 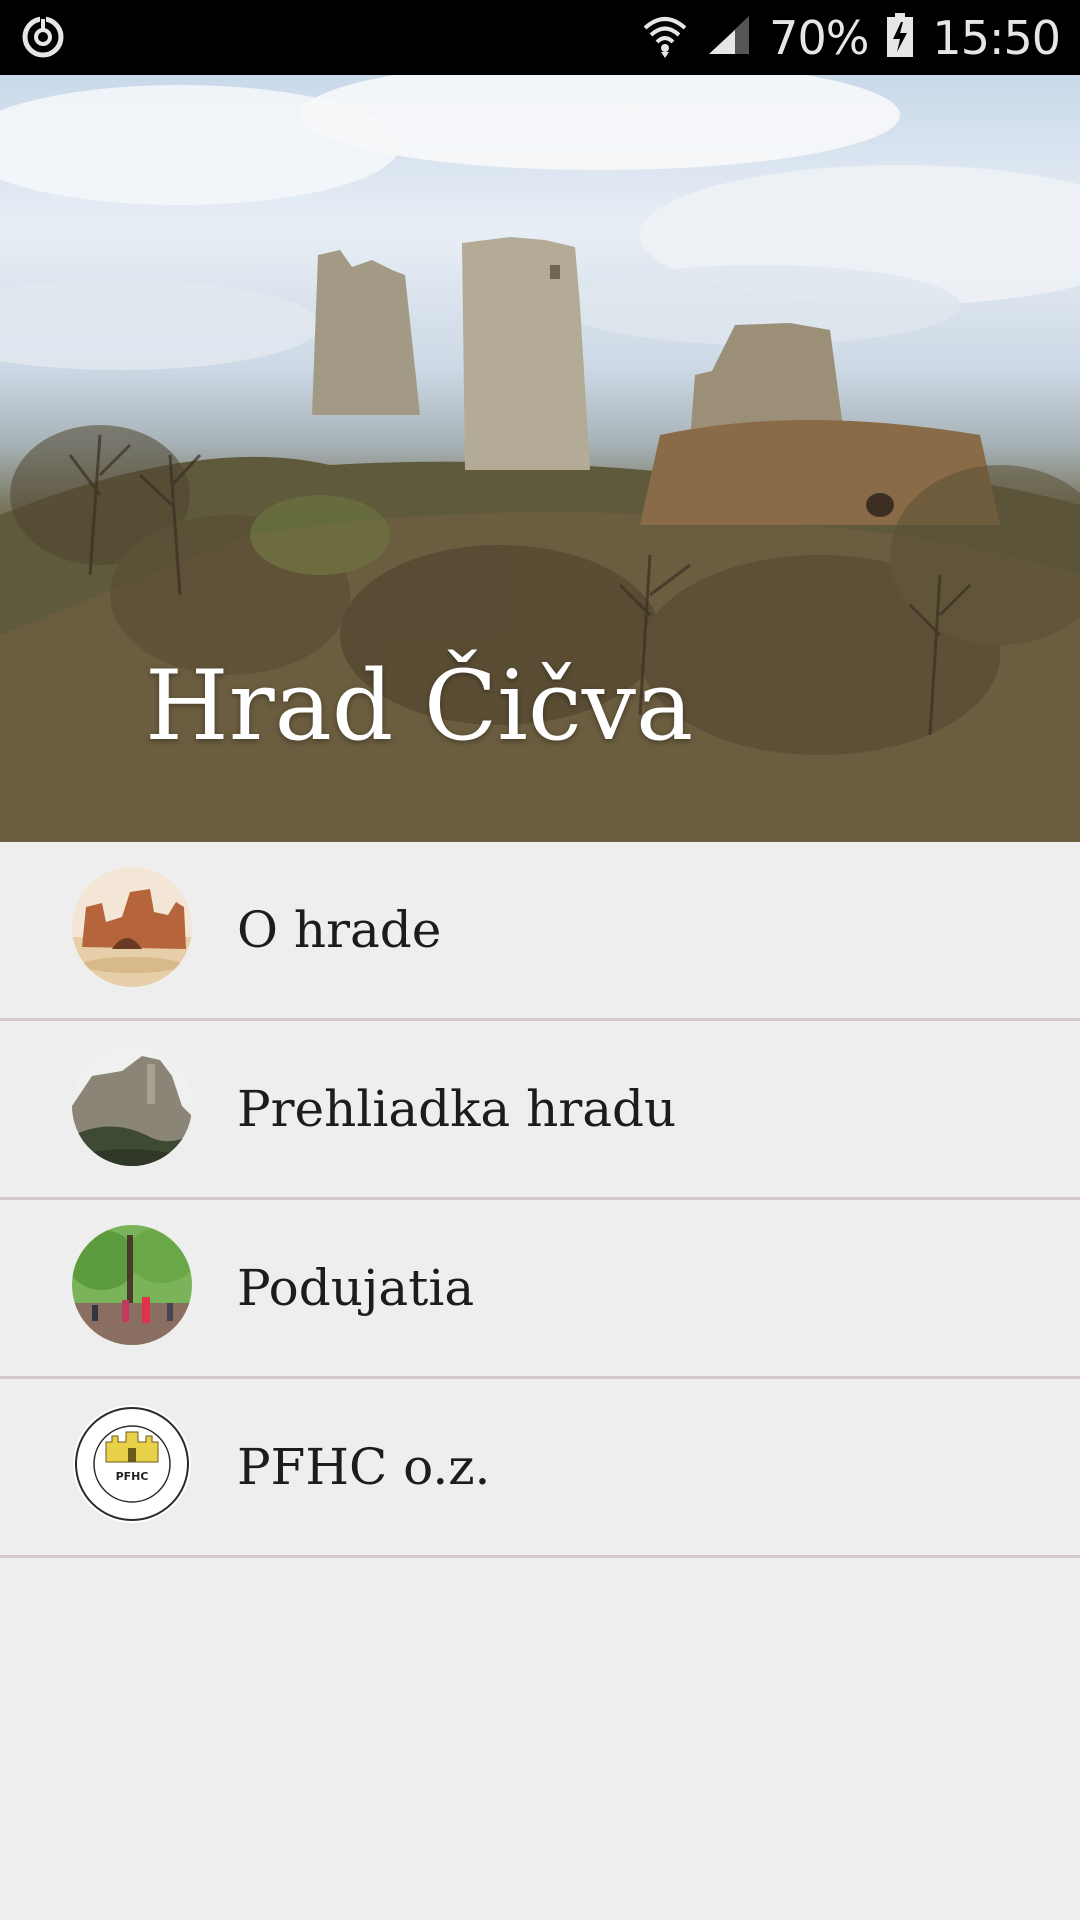 What do you see at coordinates (729, 37) in the screenshot?
I see `cellular-signal-icon` at bounding box center [729, 37].